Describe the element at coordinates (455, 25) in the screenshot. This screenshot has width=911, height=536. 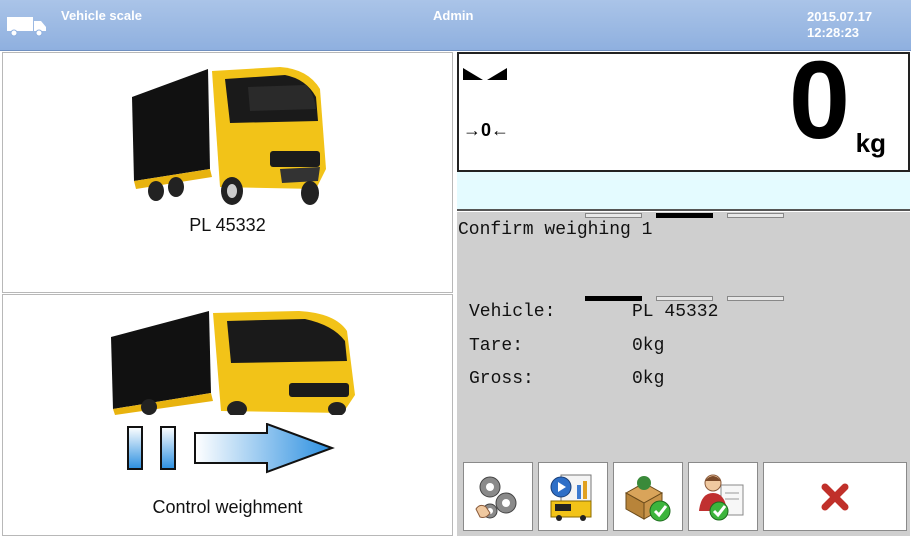
I see `title-bar: Vehicle scale Admin 2015.07.17 12:28:23` at that location.